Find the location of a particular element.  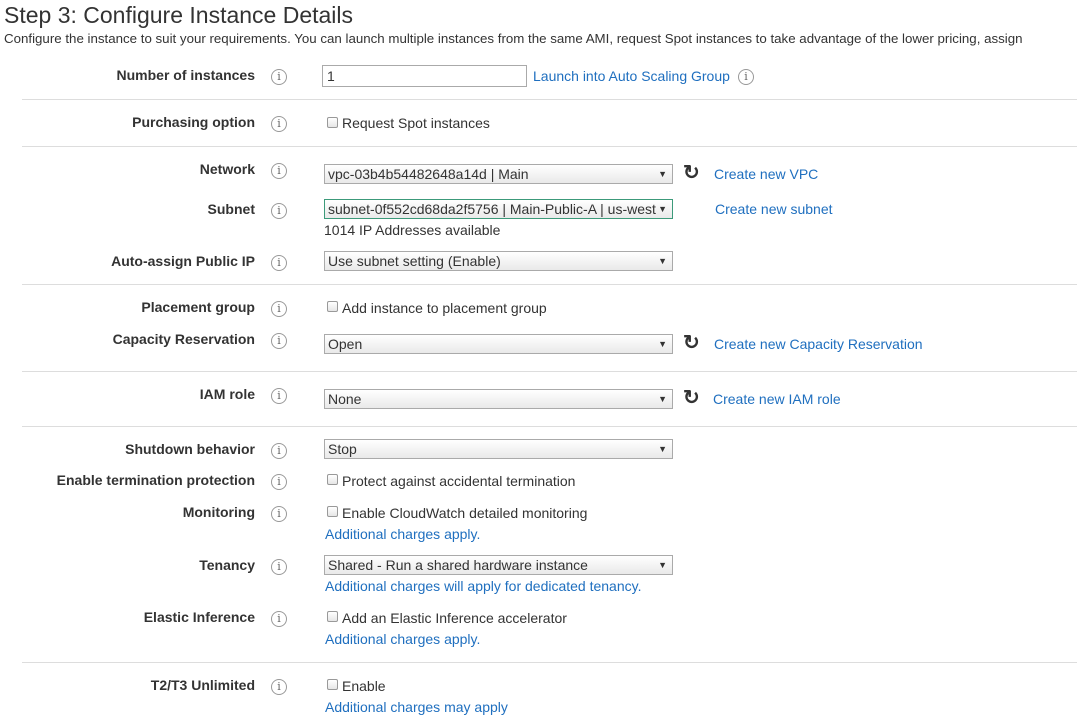

capacity-reservation-label: Capacity Reservation is located at coordinates (183, 339).